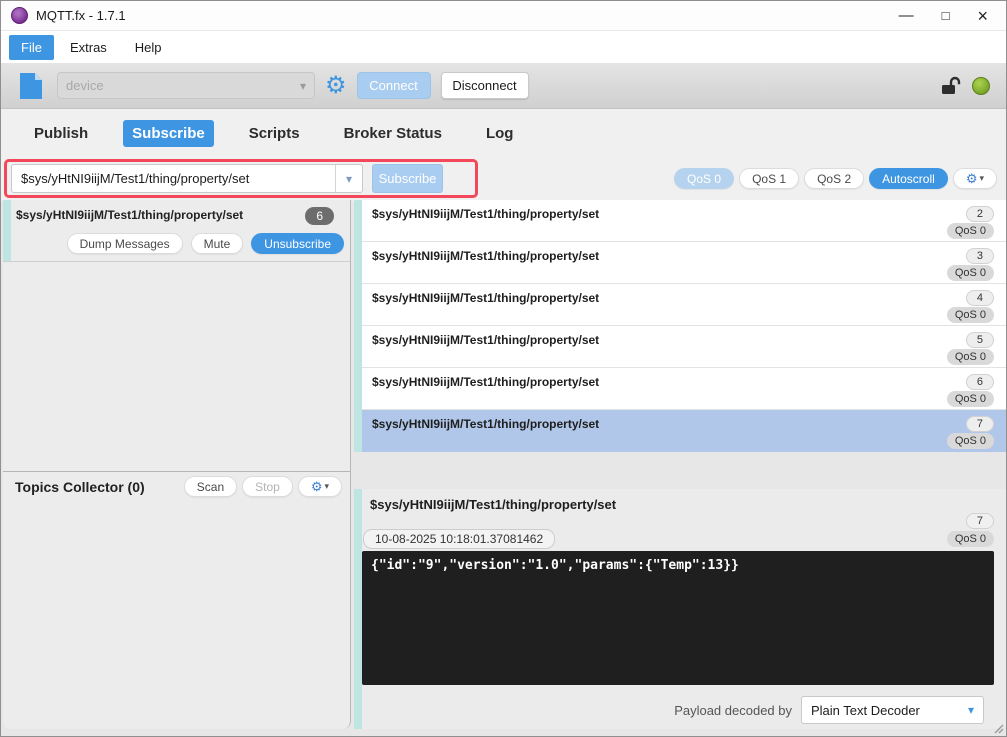 This screenshot has width=1007, height=737. I want to click on message-seq-badge: 5, so click(979, 340).